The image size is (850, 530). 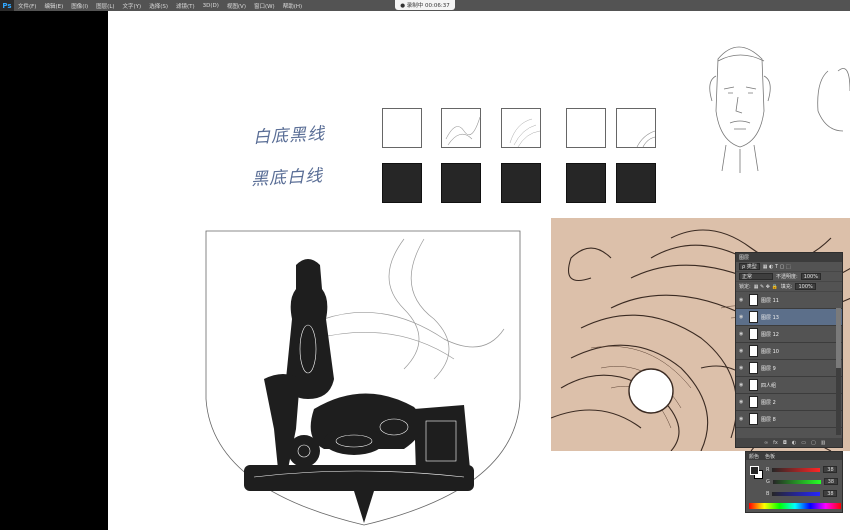 I want to click on label-white-bg-black-line: 白底黑线, so click(x=289, y=136).